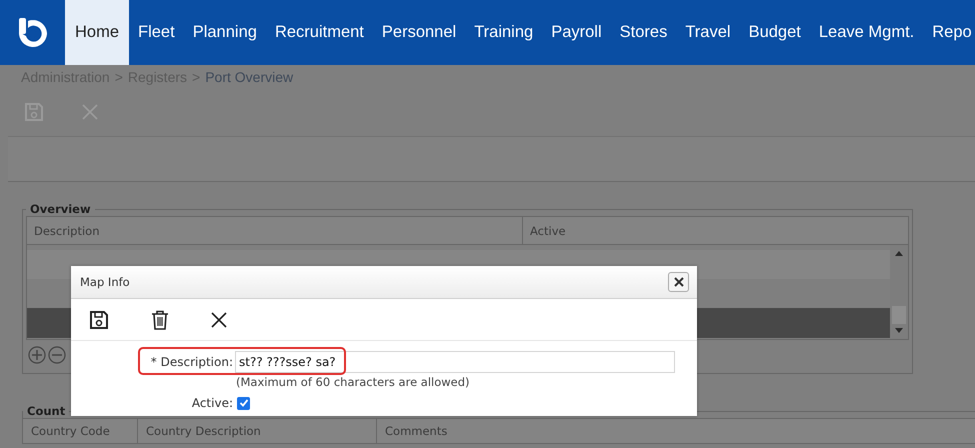 The image size is (975, 448). I want to click on trash-icon, so click(160, 320).